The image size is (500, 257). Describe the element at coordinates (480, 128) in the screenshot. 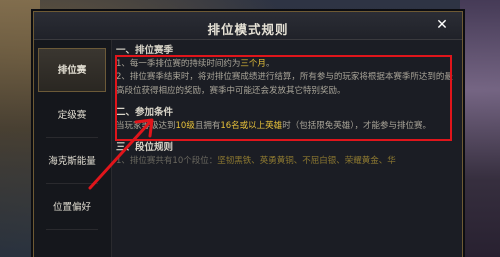

I see `background-art-right` at that location.